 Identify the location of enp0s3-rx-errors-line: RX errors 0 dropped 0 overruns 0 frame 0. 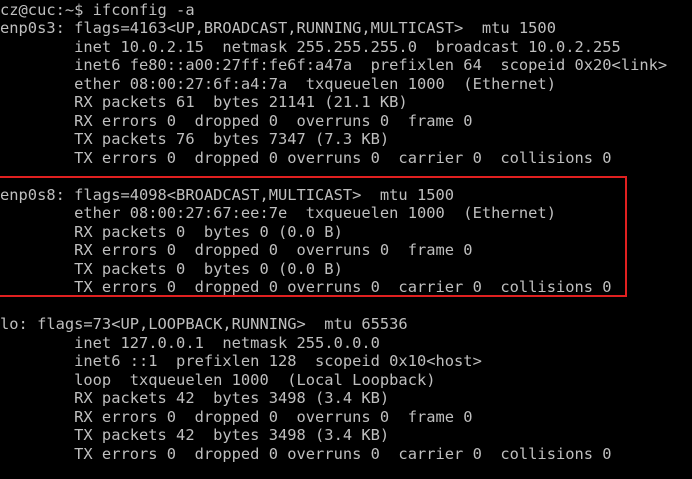
(236, 121).